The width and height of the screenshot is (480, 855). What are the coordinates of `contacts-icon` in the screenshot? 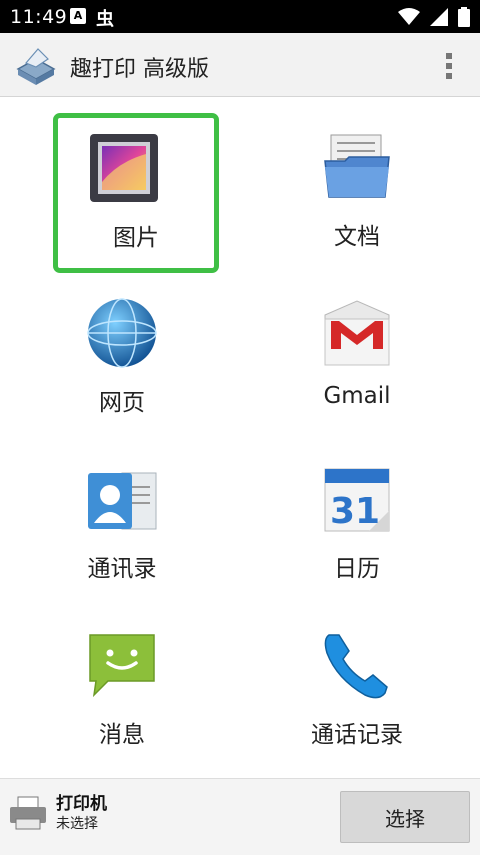 It's located at (122, 501).